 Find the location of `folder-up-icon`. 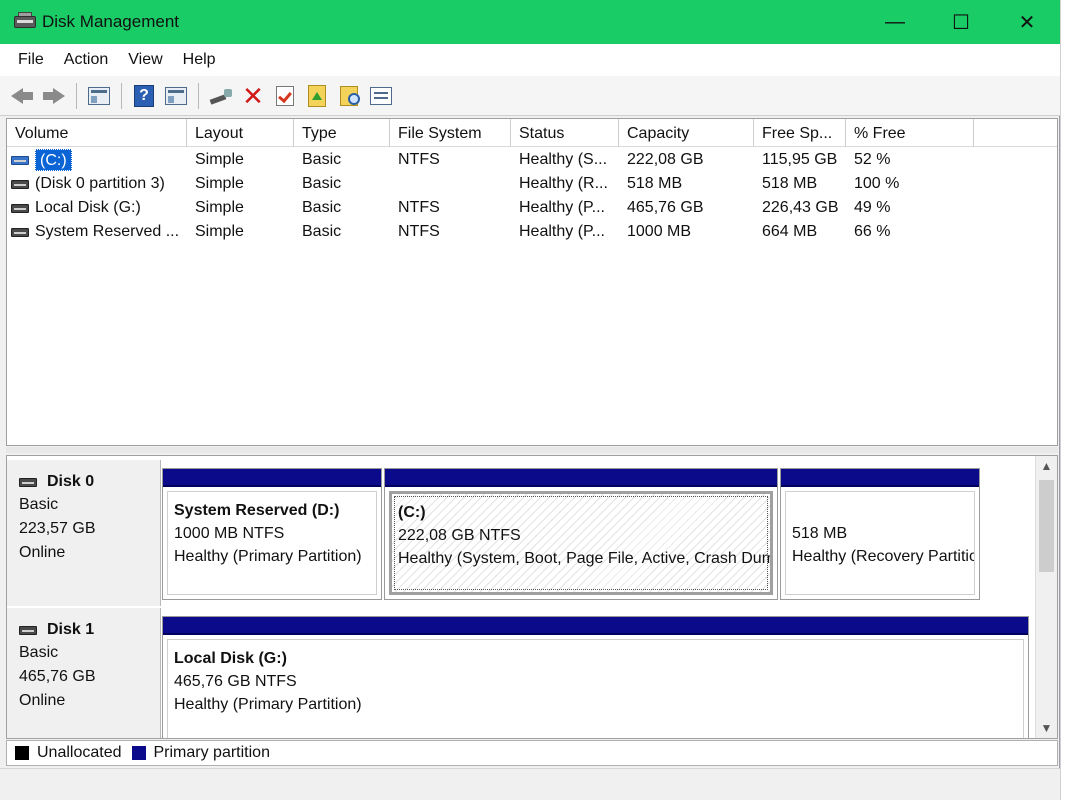

folder-up-icon is located at coordinates (317, 95).